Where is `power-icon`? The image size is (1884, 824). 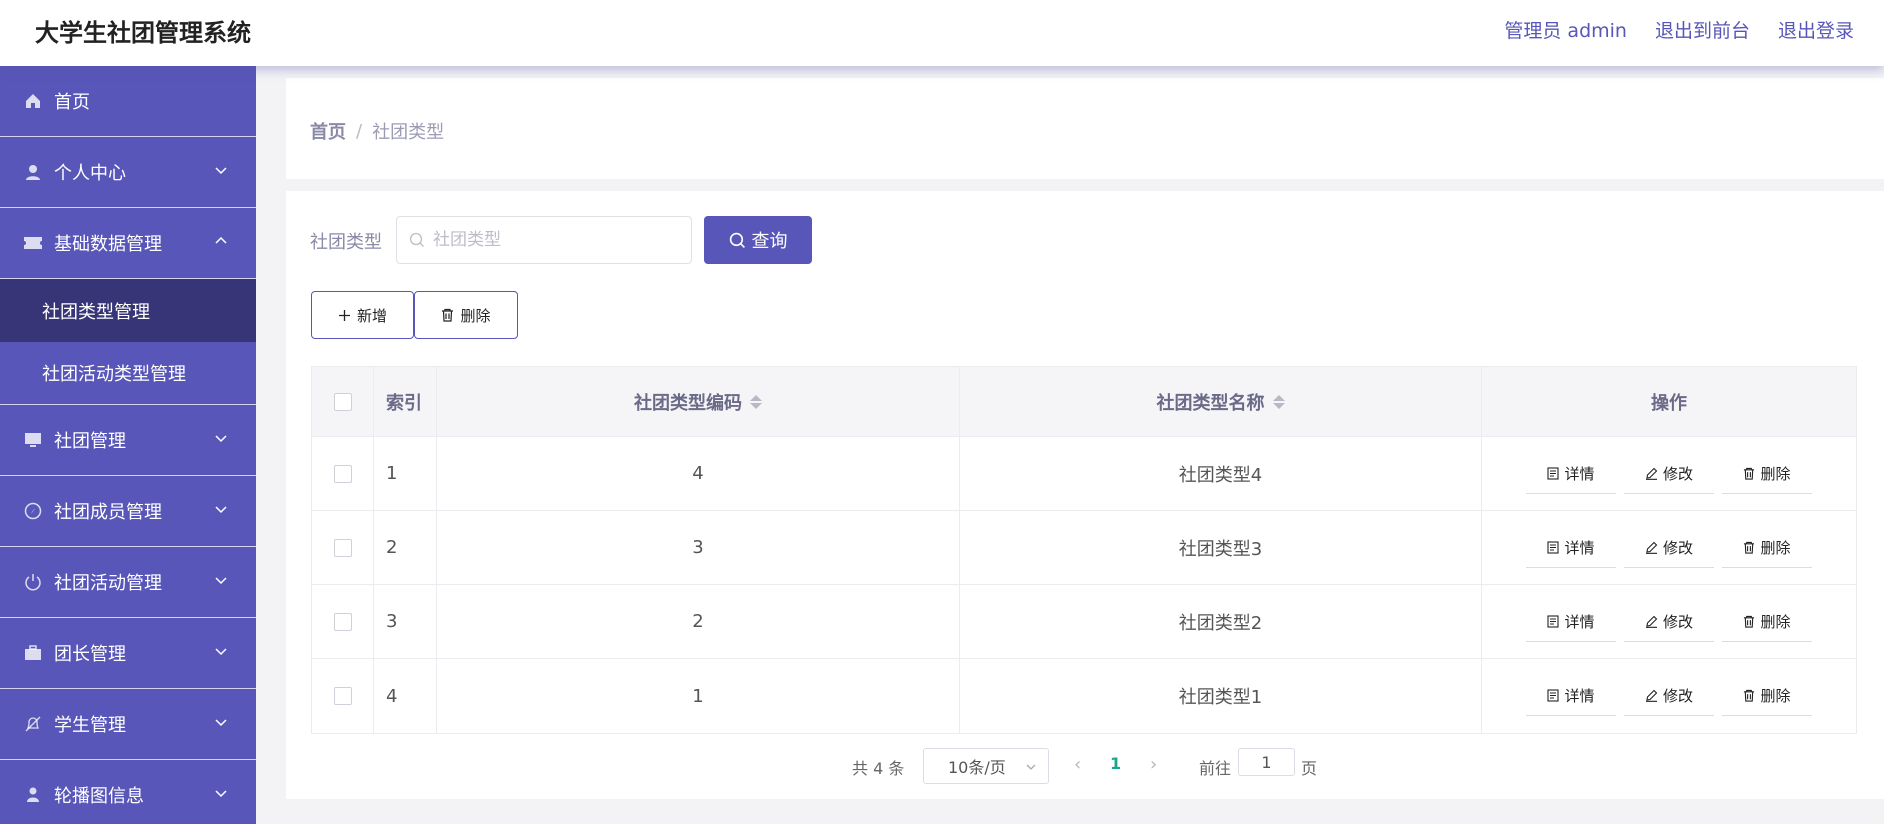
power-icon is located at coordinates (33, 582).